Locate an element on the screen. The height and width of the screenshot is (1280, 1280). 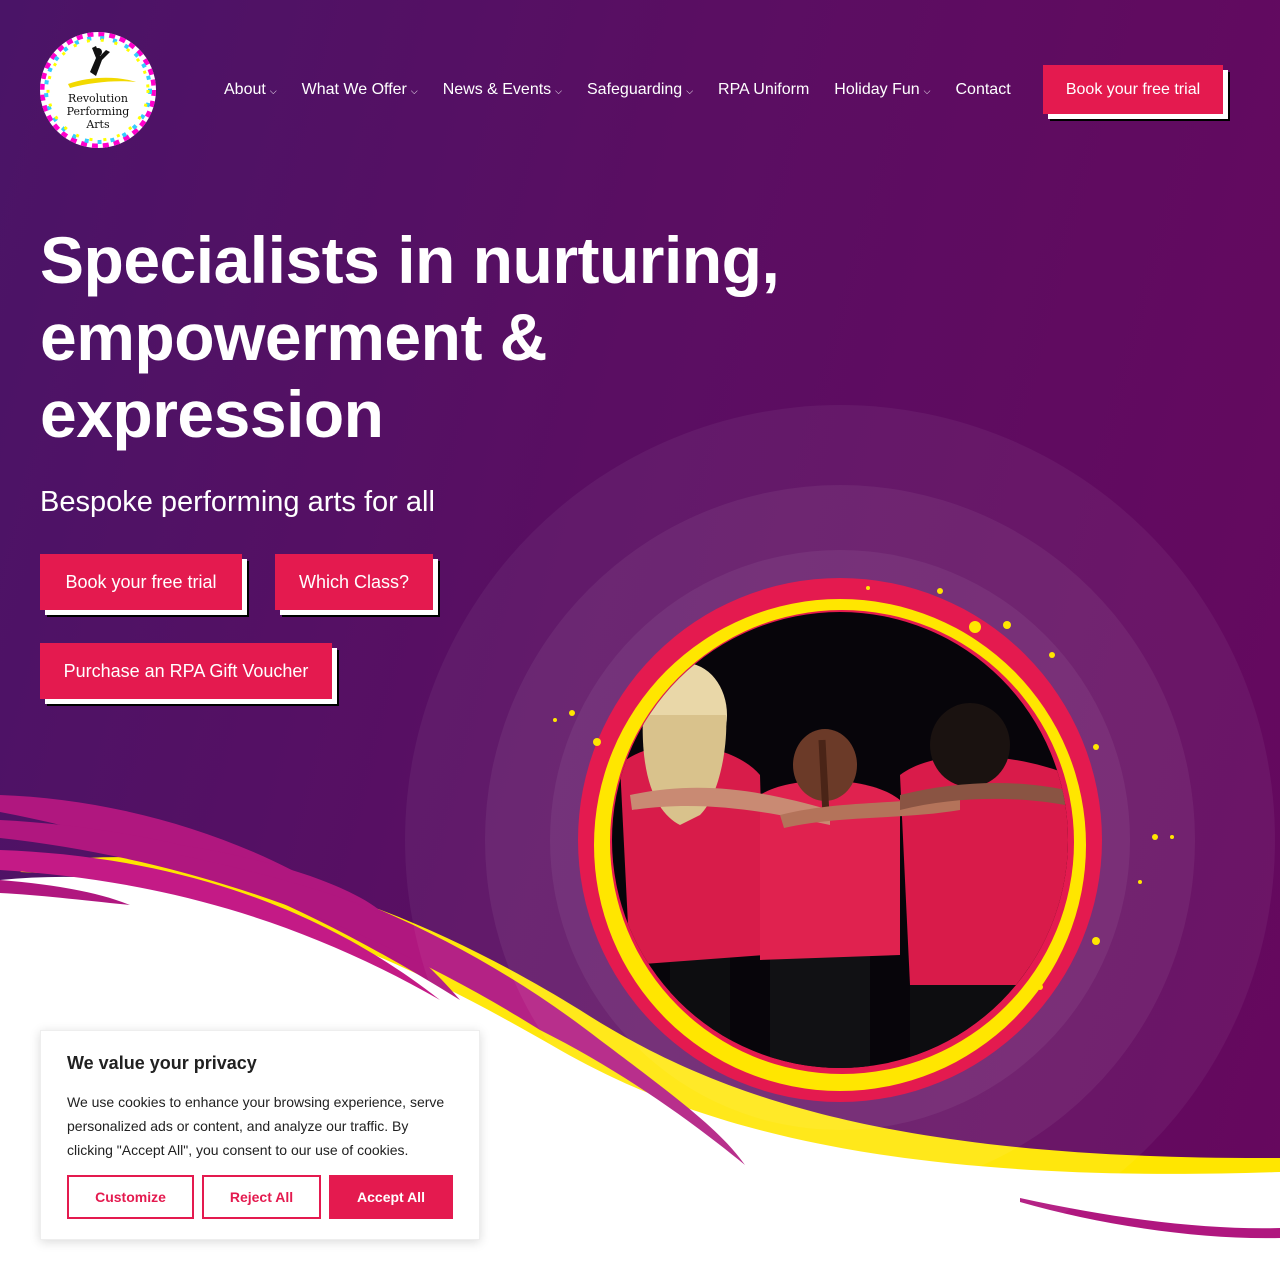
cookie-customize-button: Customize is located at coordinates (130, 1197).